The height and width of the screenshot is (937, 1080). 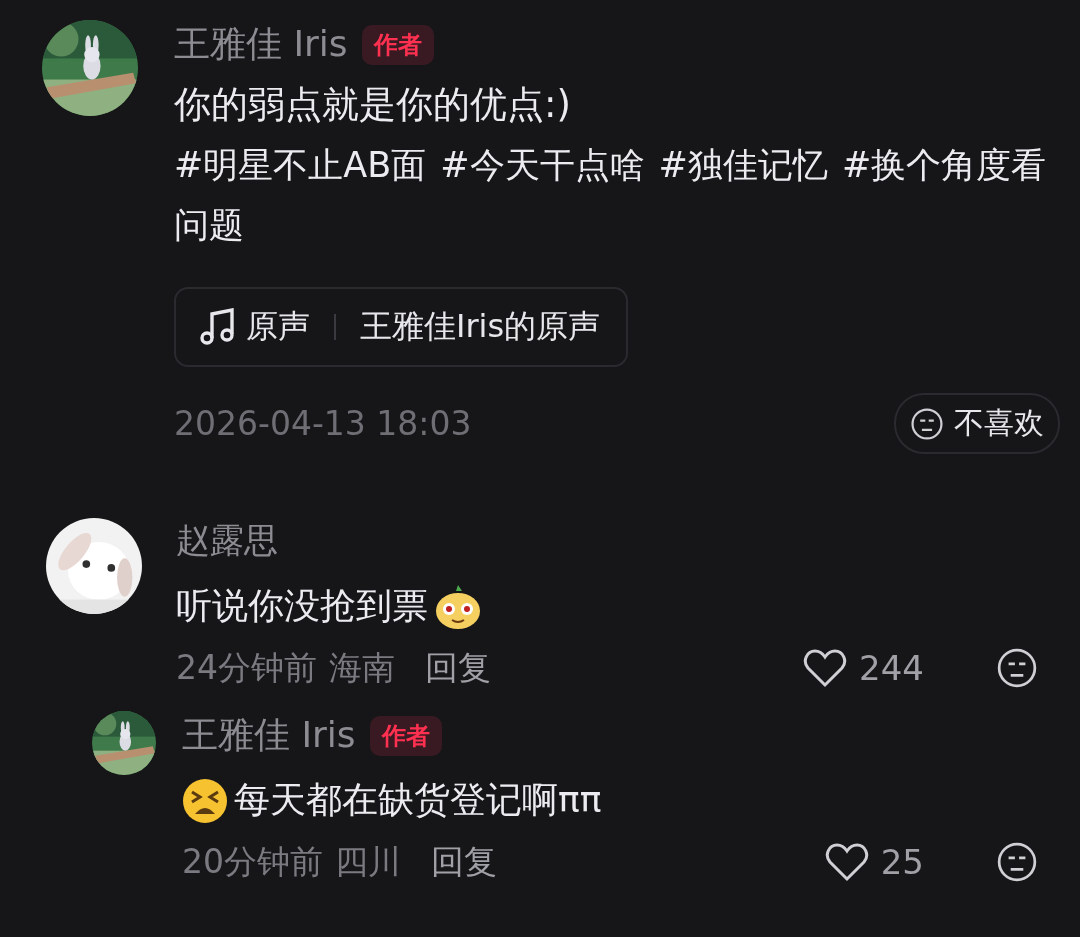 What do you see at coordinates (902, 862) in the screenshot?
I see `like-count: 25` at bounding box center [902, 862].